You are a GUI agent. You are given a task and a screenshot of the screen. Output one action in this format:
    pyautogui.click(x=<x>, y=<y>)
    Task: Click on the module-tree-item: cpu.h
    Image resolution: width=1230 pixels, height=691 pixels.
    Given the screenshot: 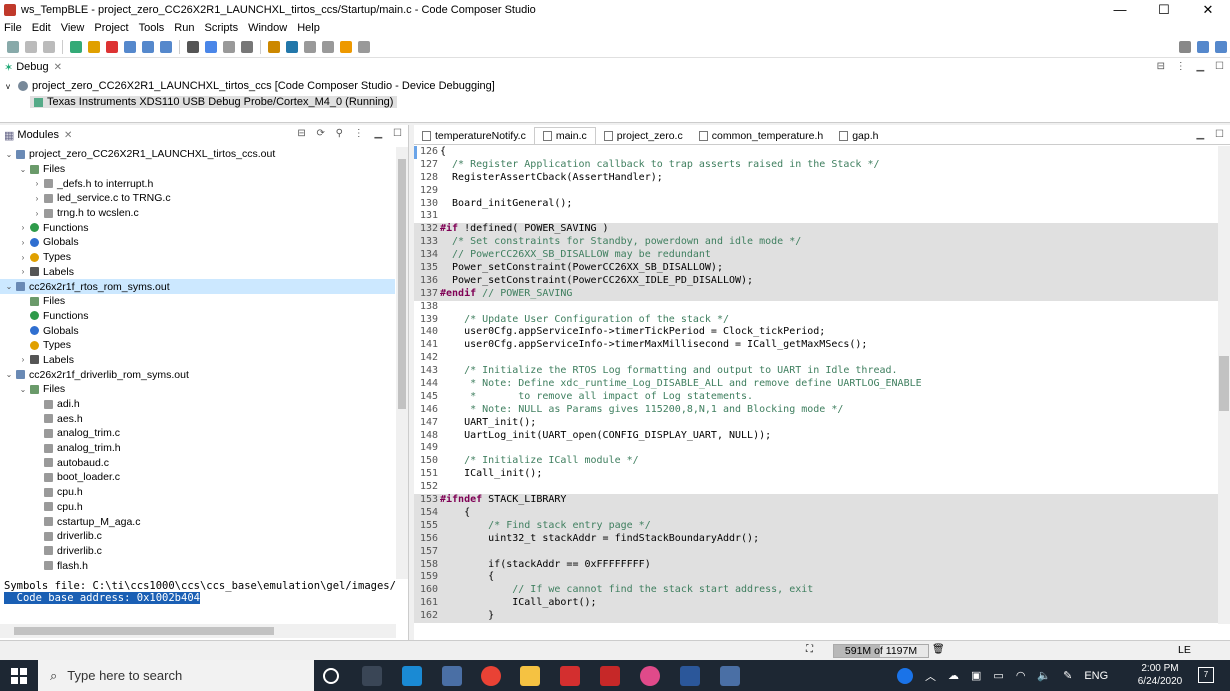 What is the action you would take?
    pyautogui.click(x=197, y=507)
    